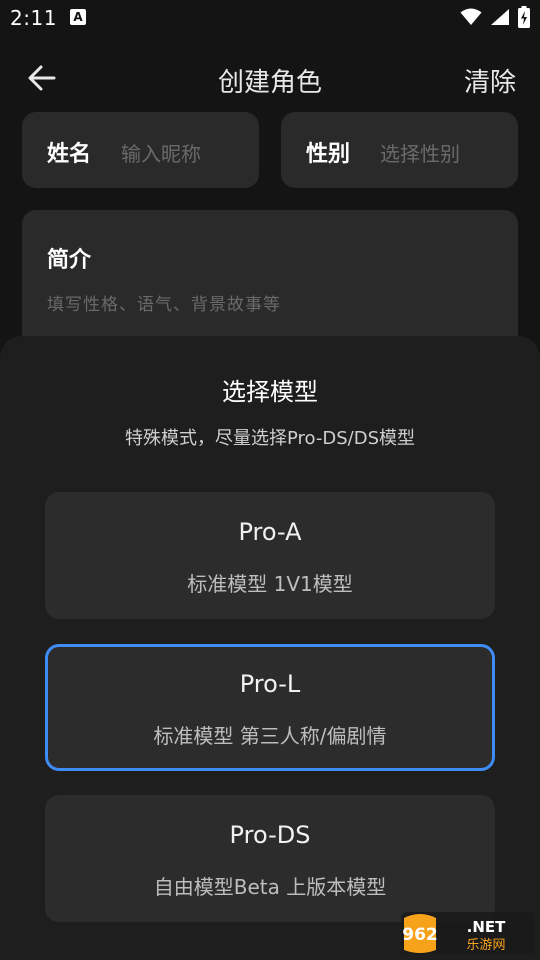 Image resolution: width=540 pixels, height=960 pixels. Describe the element at coordinates (270, 532) in the screenshot. I see `model-name: Pro-A` at that location.